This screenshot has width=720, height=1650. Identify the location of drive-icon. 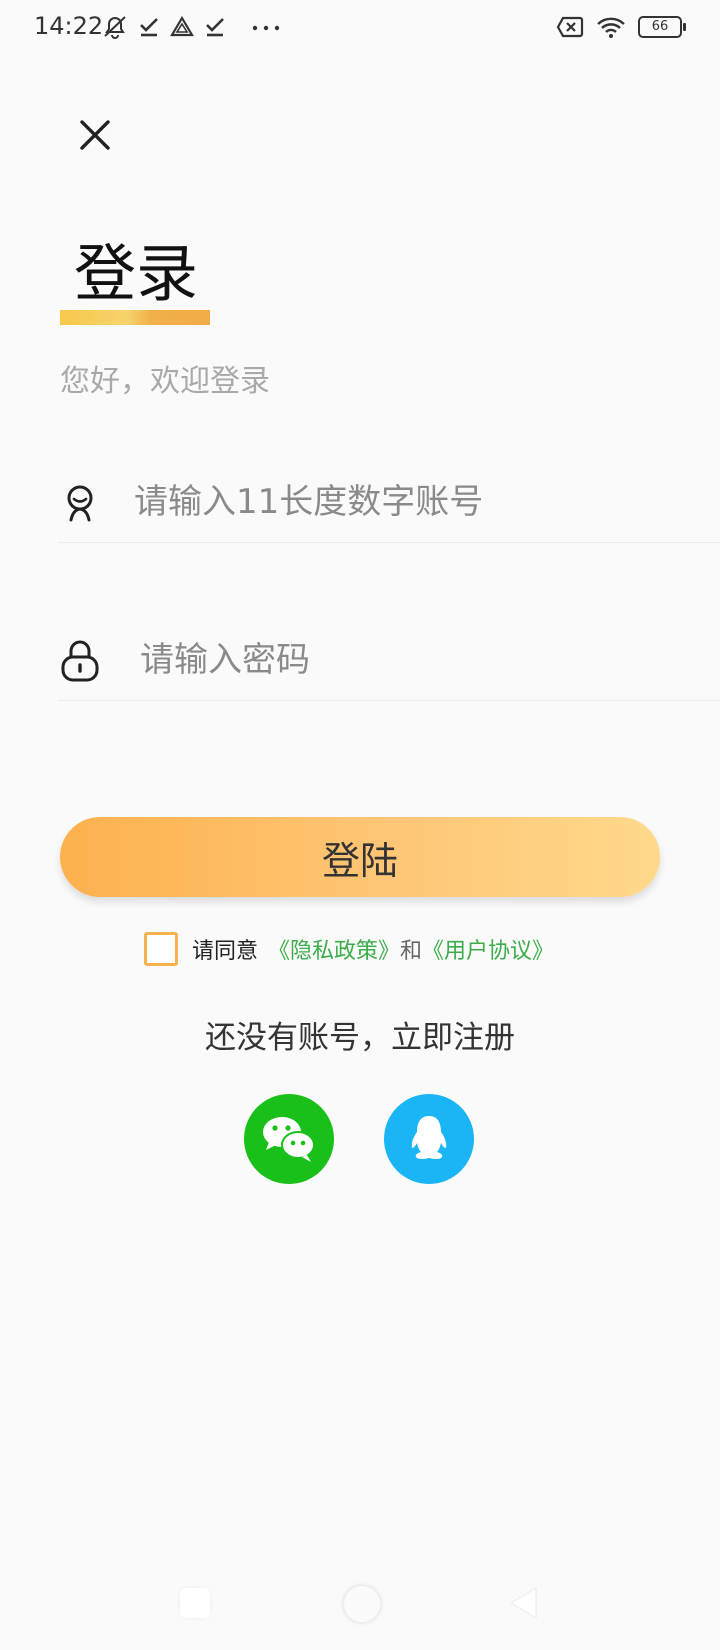
(182, 26).